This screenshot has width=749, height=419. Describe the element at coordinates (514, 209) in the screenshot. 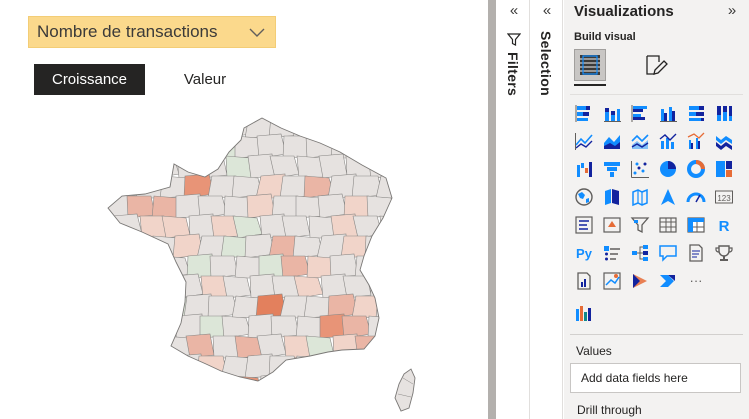

I see `filters-pane: « Filters` at that location.